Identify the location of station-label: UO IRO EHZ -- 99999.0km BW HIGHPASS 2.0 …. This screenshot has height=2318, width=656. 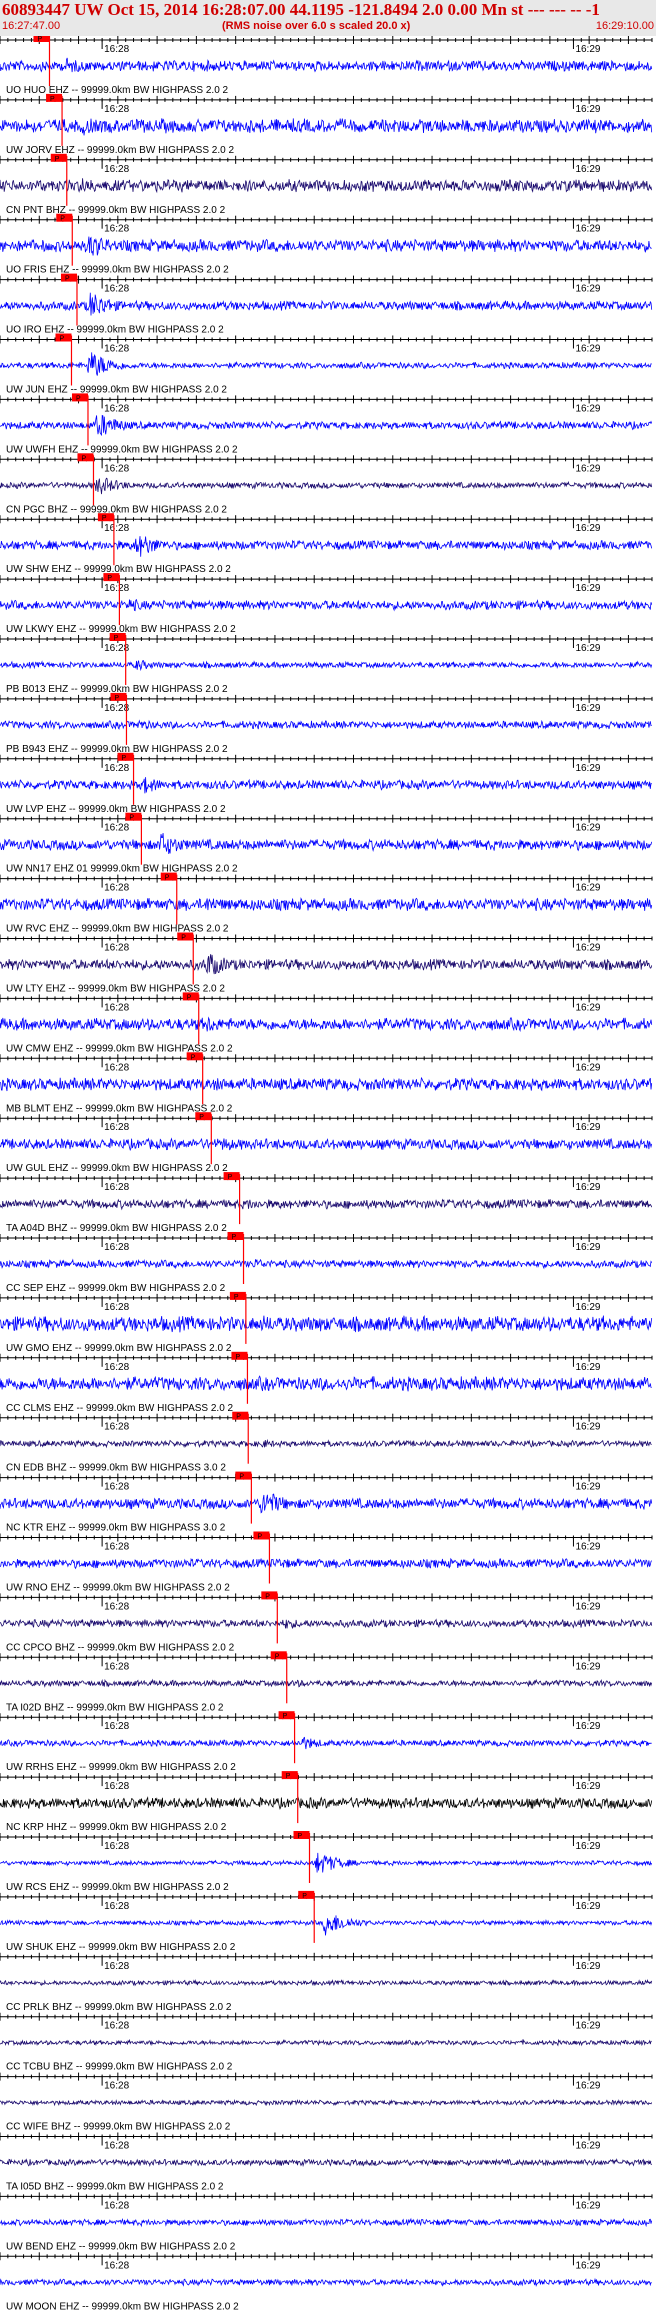
(115, 330).